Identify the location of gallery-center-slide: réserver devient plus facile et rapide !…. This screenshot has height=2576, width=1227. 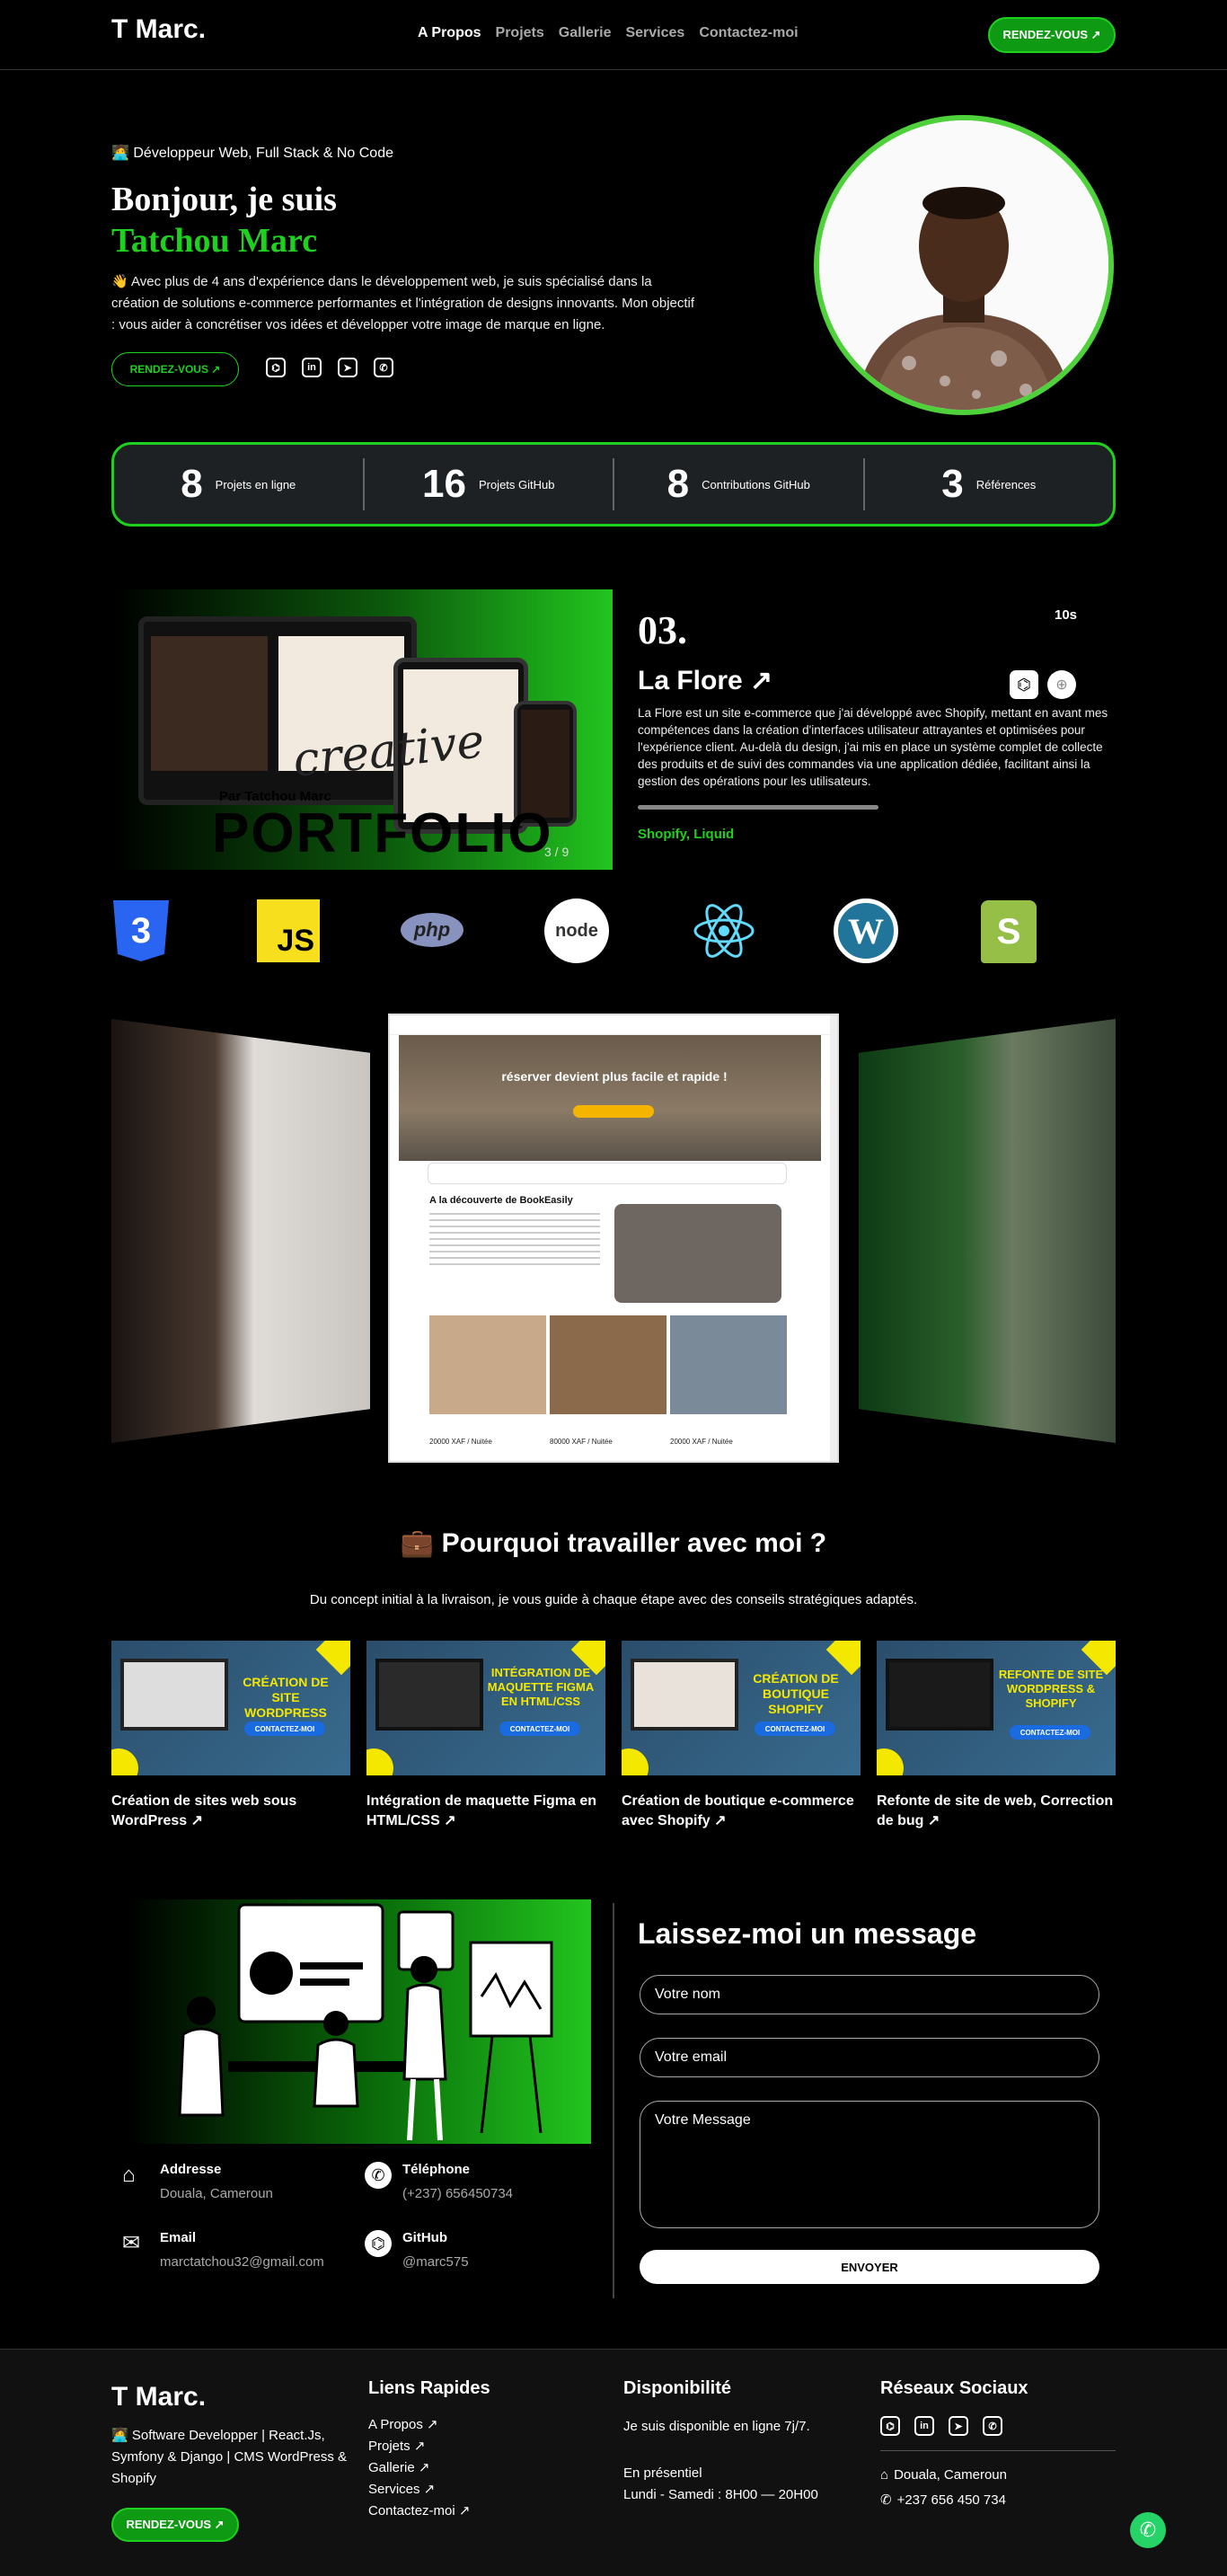
(613, 1238).